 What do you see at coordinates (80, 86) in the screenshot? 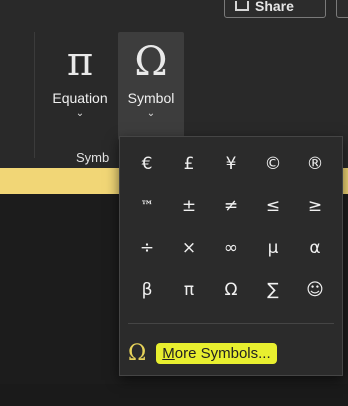
I see `equation-button: π Equation ⌄` at bounding box center [80, 86].